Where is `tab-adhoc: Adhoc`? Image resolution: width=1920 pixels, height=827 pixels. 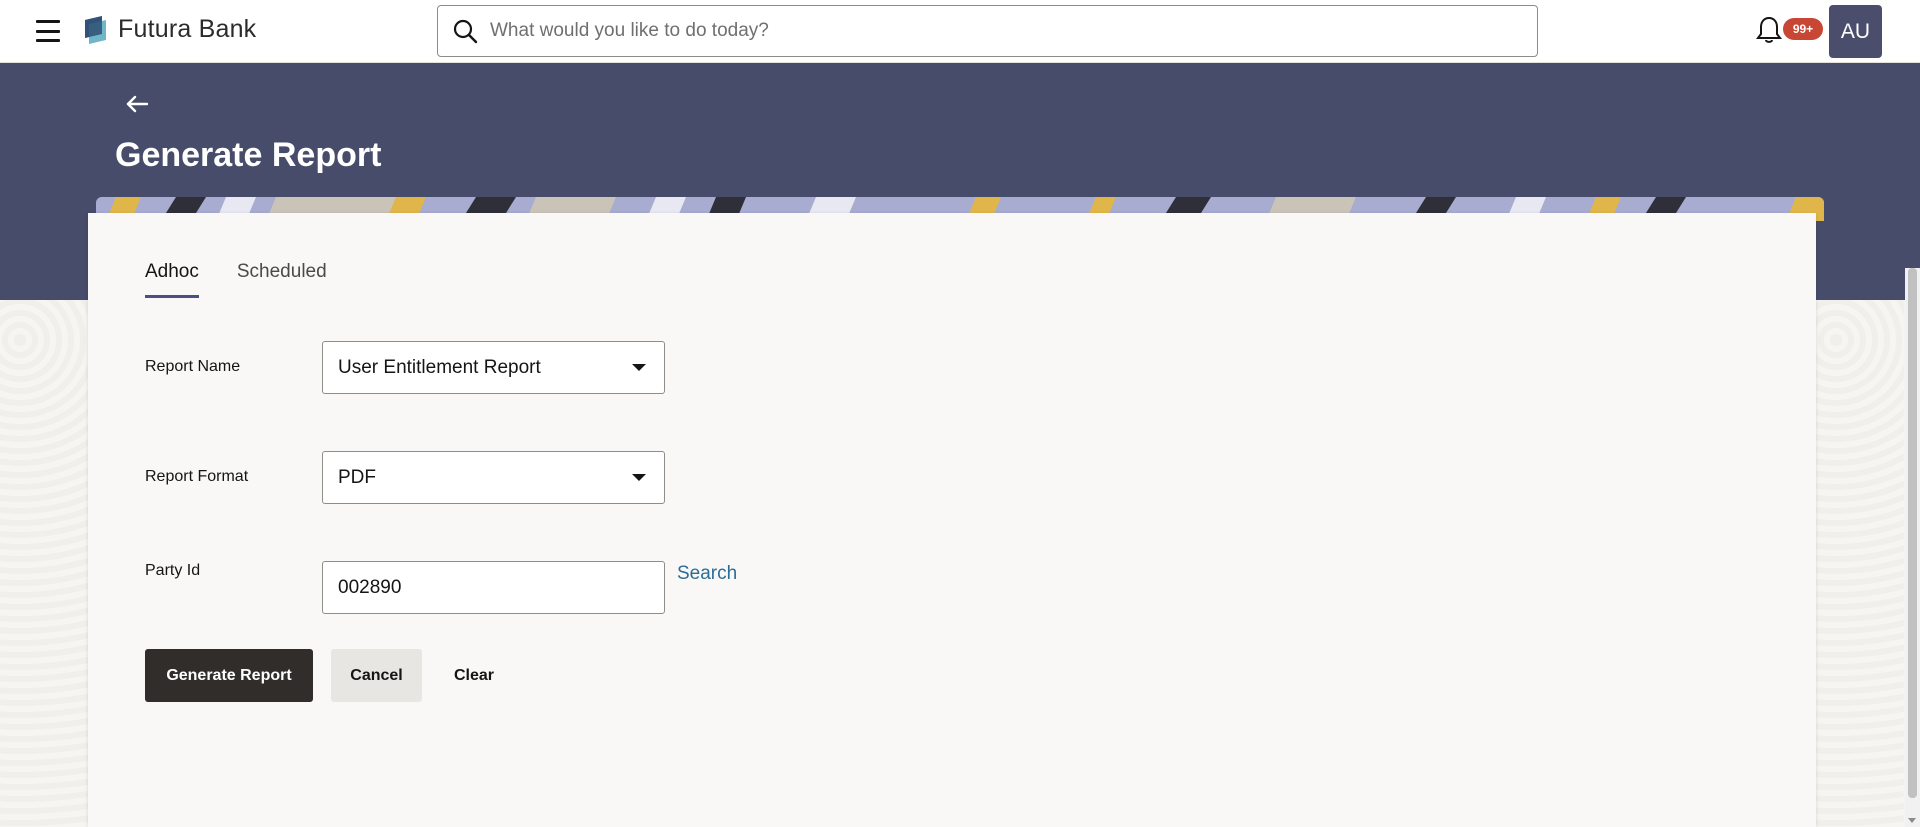
tab-adhoc: Adhoc is located at coordinates (172, 279).